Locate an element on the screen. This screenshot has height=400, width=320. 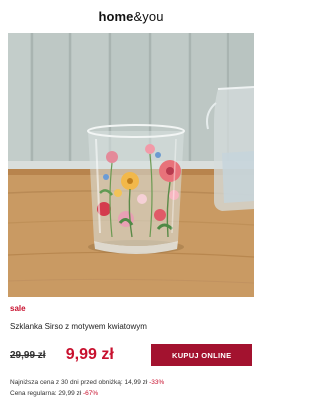
header: home&you is located at coordinates (131, 16).